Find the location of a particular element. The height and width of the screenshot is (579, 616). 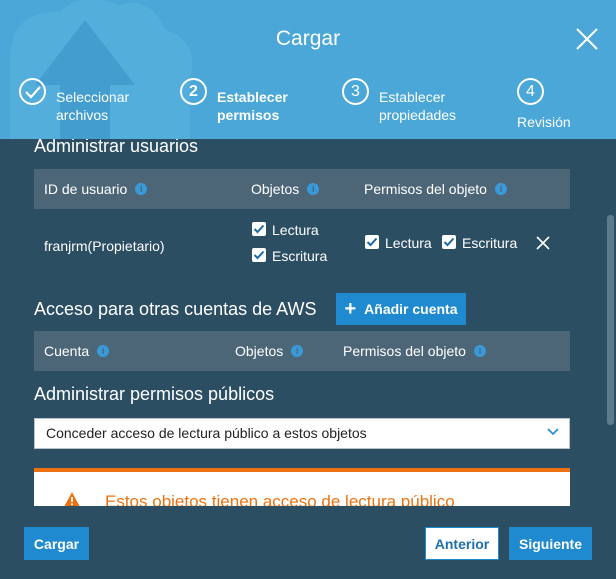

scrollbar-thumb is located at coordinates (610, 320).